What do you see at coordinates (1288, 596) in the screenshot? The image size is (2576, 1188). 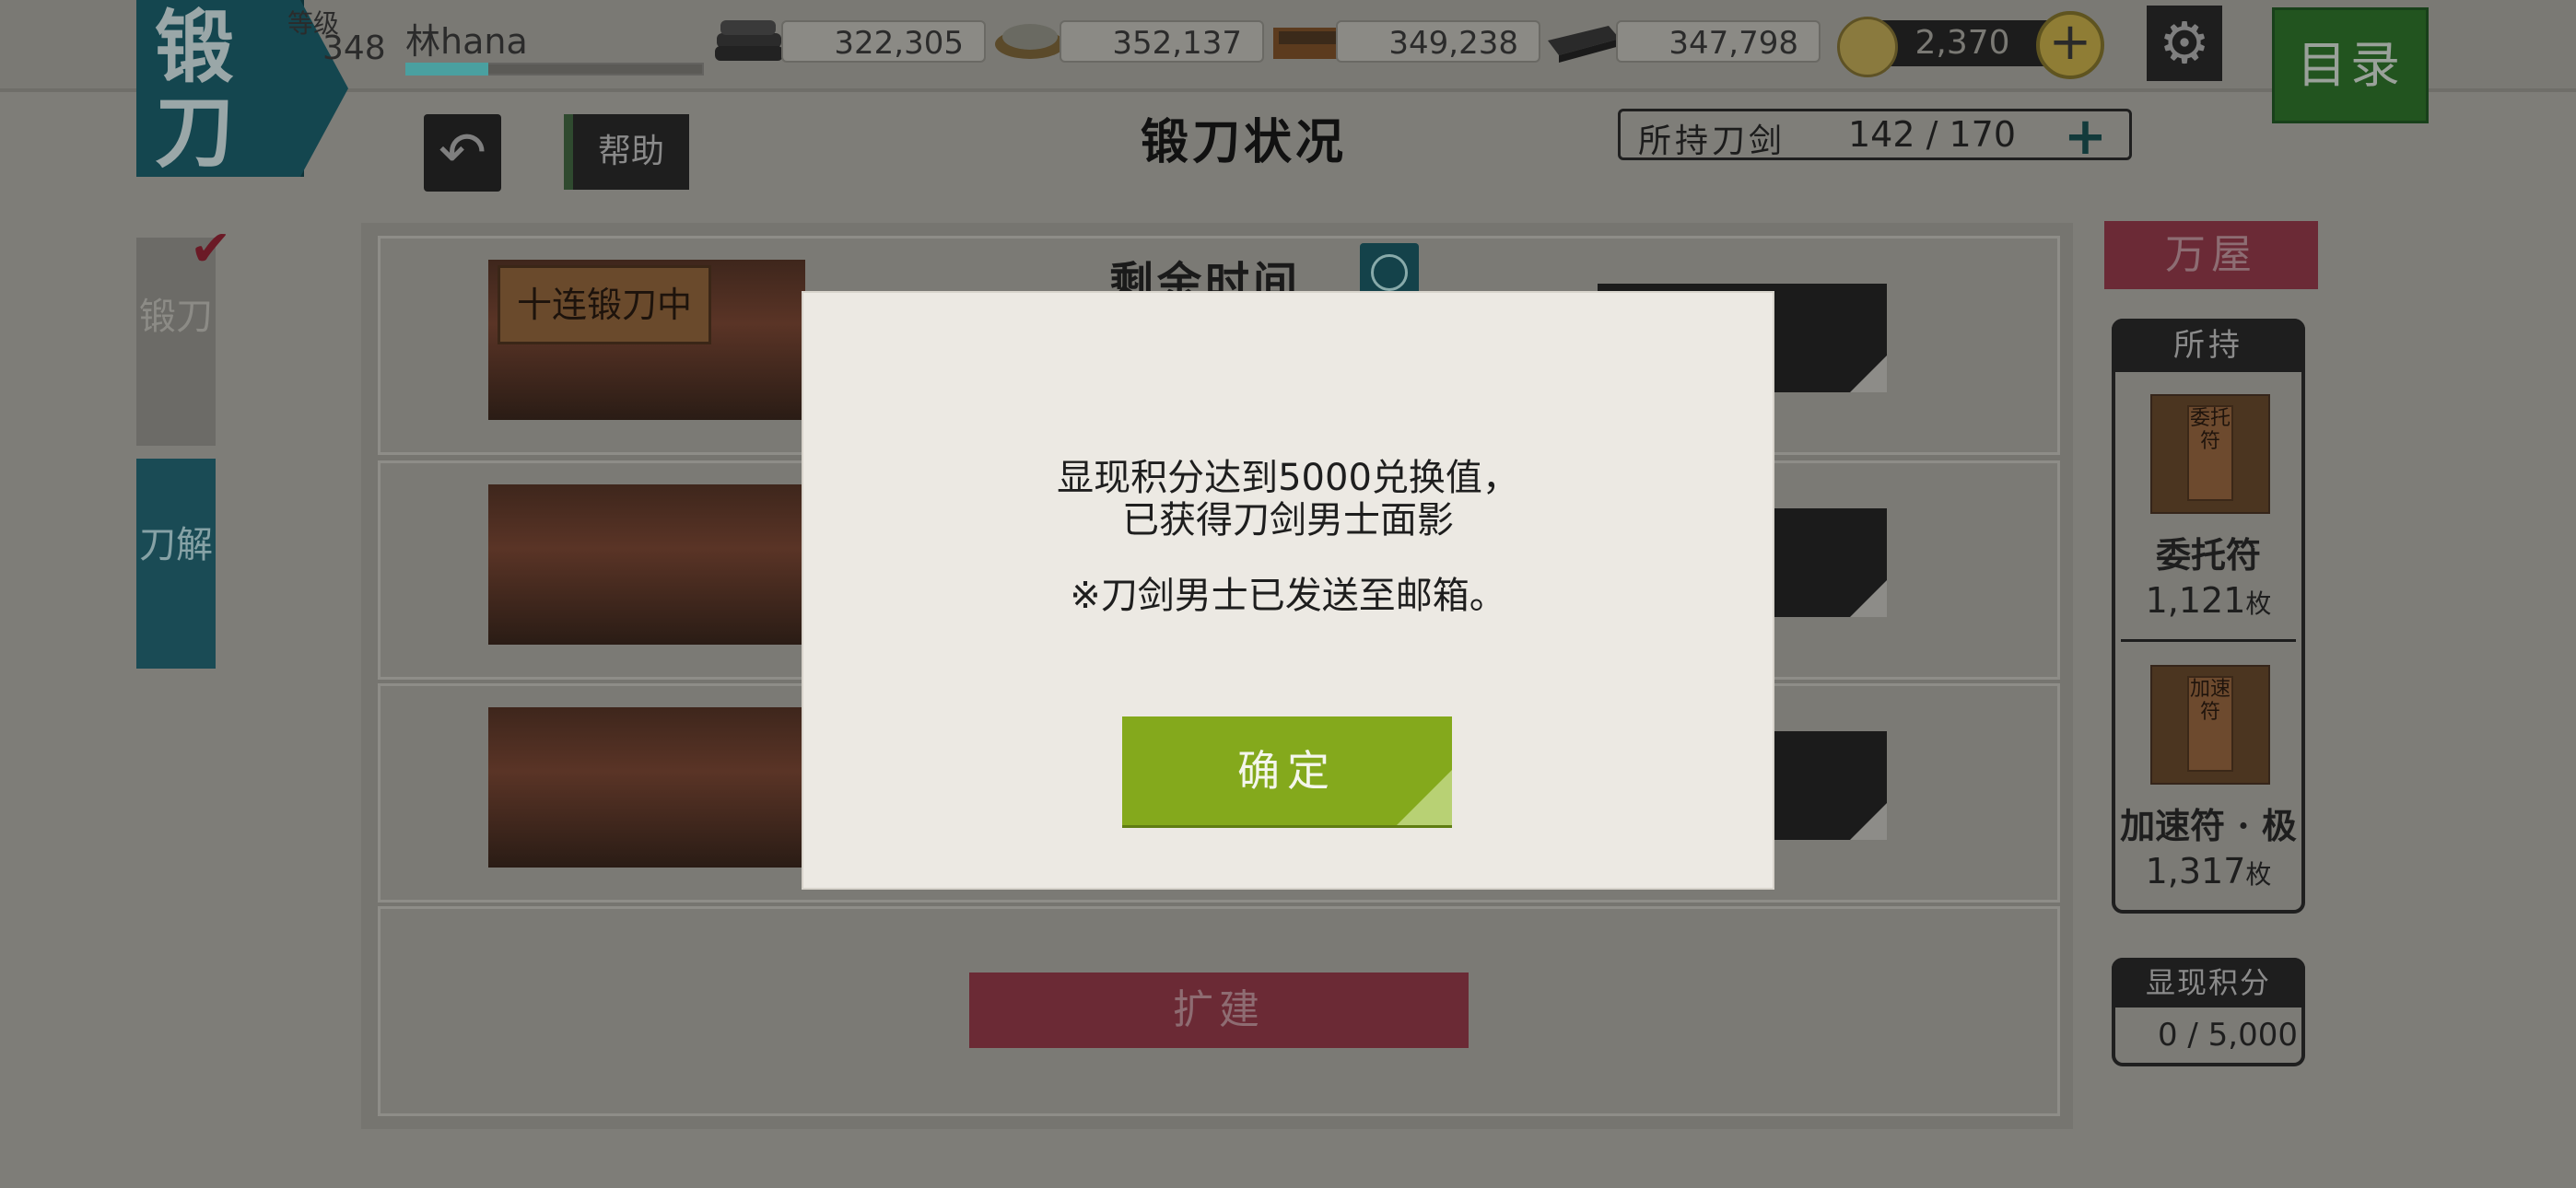 I see `dialog-message-note: ※刀剑男士已发送至邮箱。` at bounding box center [1288, 596].